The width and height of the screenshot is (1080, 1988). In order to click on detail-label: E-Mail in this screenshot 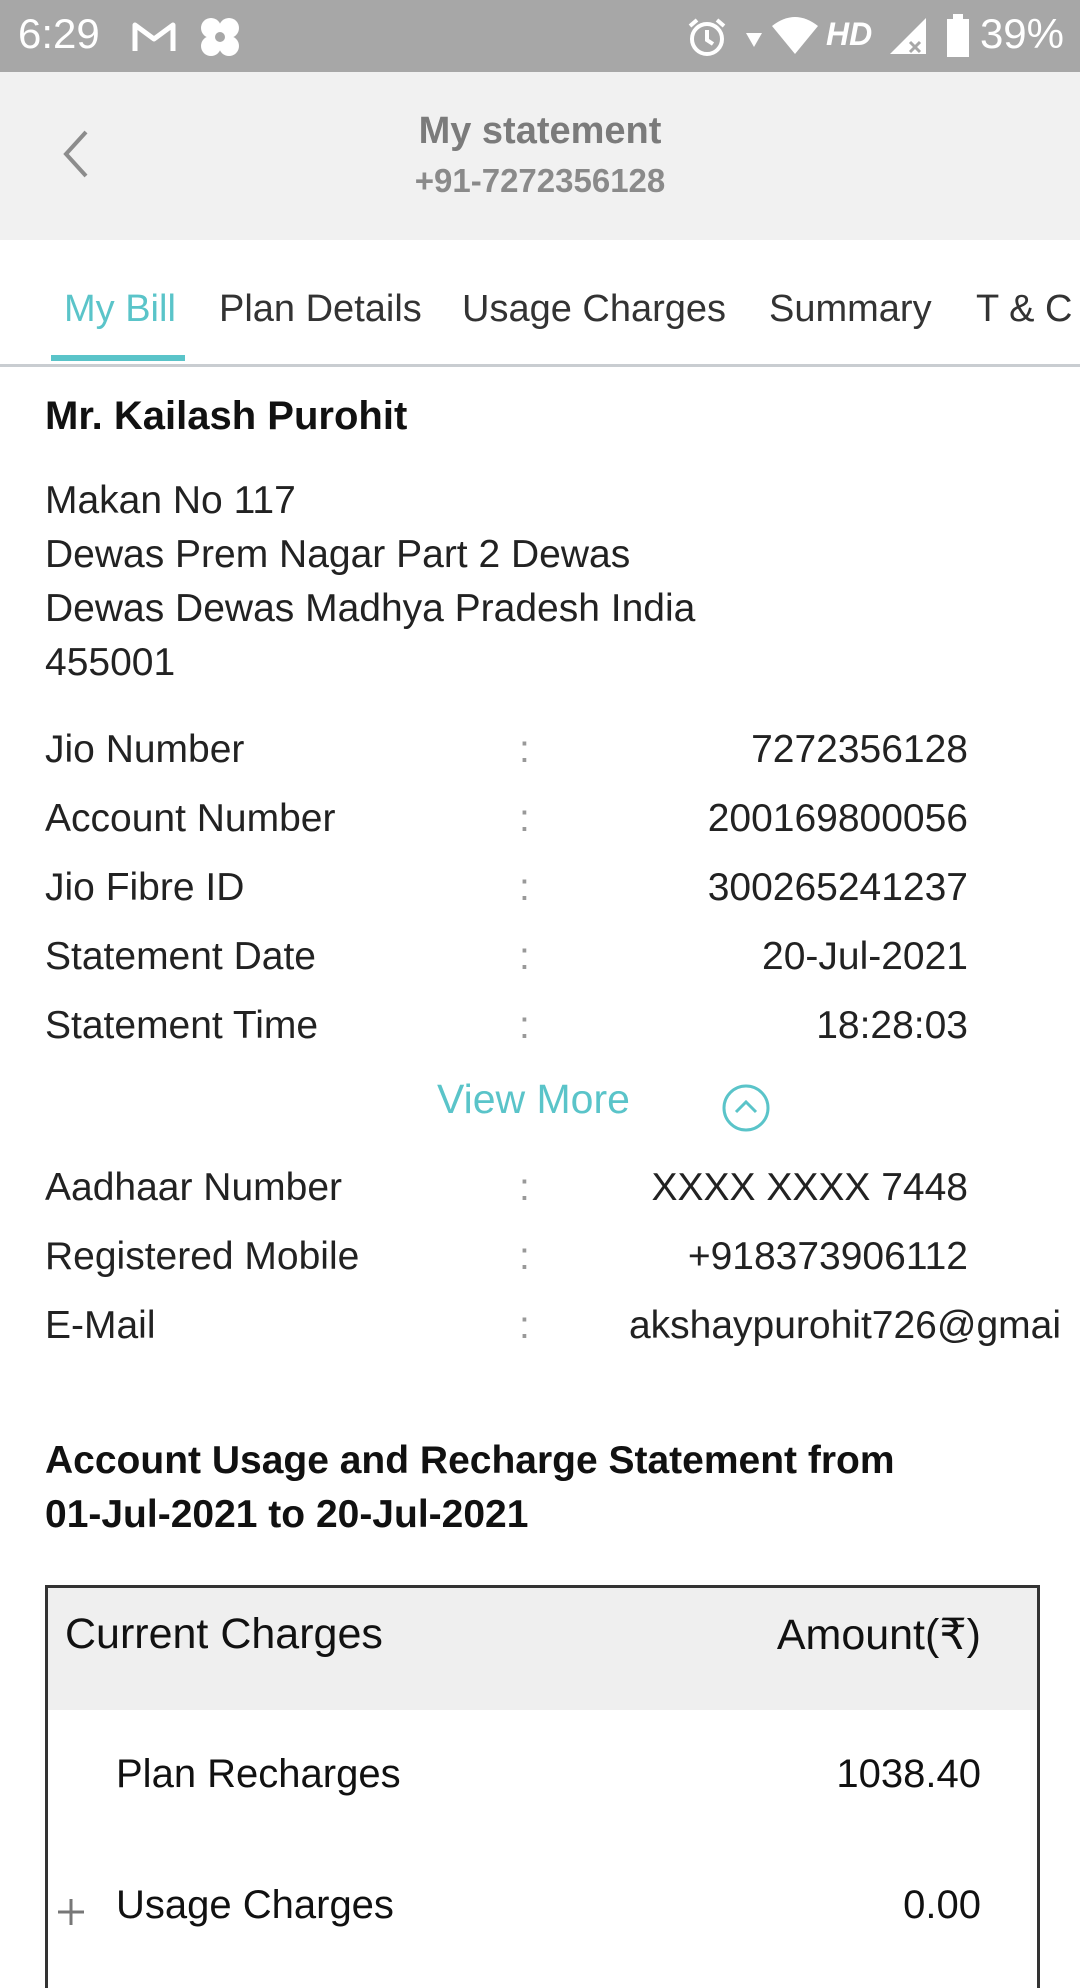, I will do `click(100, 1325)`.